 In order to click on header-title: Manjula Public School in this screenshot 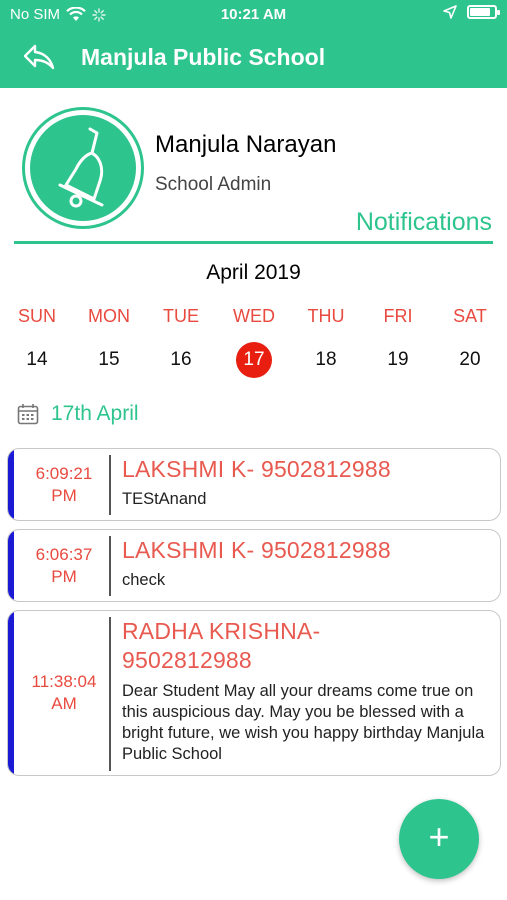, I will do `click(203, 57)`.